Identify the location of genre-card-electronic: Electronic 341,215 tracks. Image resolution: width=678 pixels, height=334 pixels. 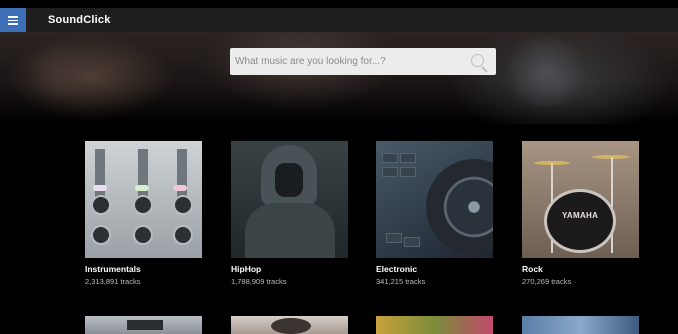
(434, 213).